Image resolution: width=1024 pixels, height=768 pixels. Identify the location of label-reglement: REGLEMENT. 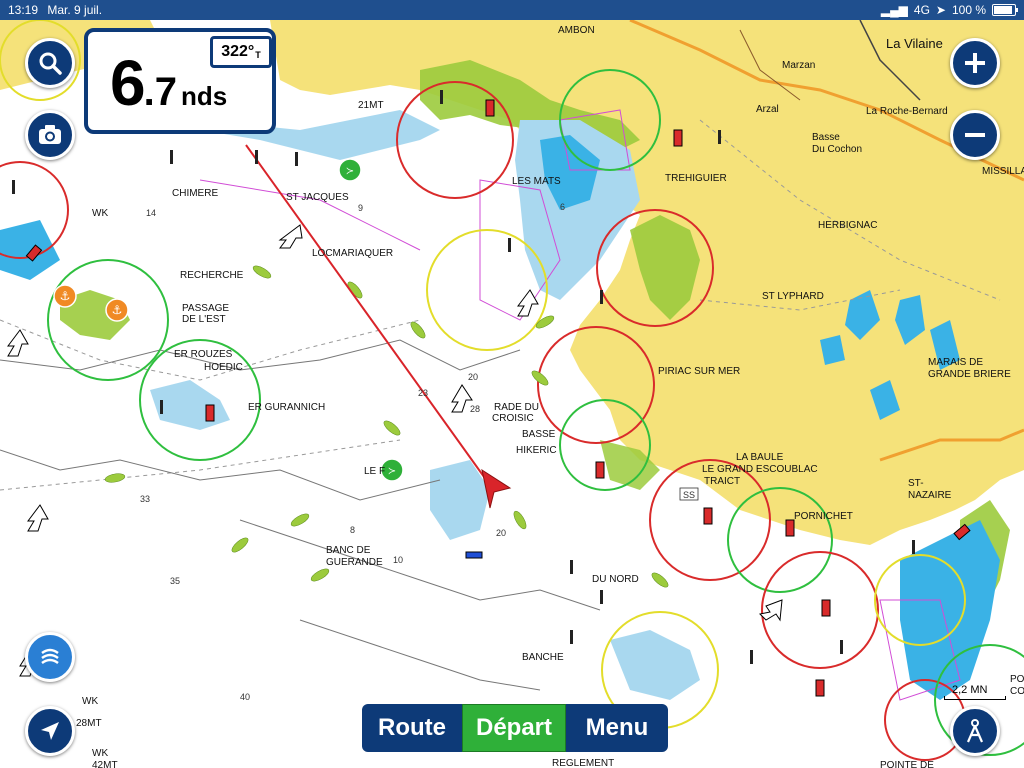
(583, 763).